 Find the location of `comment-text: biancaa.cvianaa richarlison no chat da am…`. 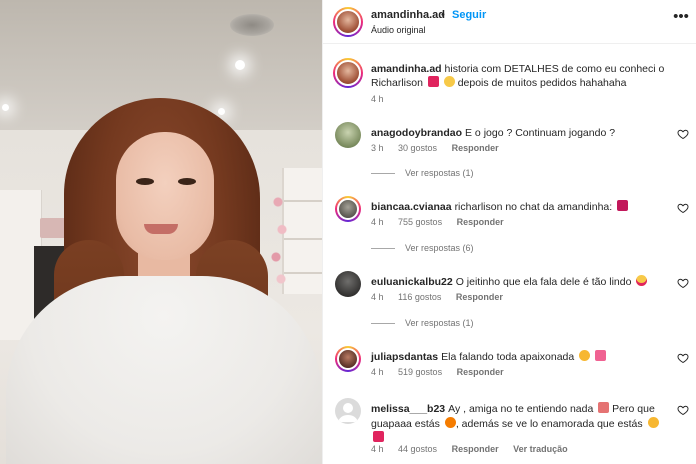

comment-text: biancaa.cvianaa richarlison no chat da am… is located at coordinates (521, 207).